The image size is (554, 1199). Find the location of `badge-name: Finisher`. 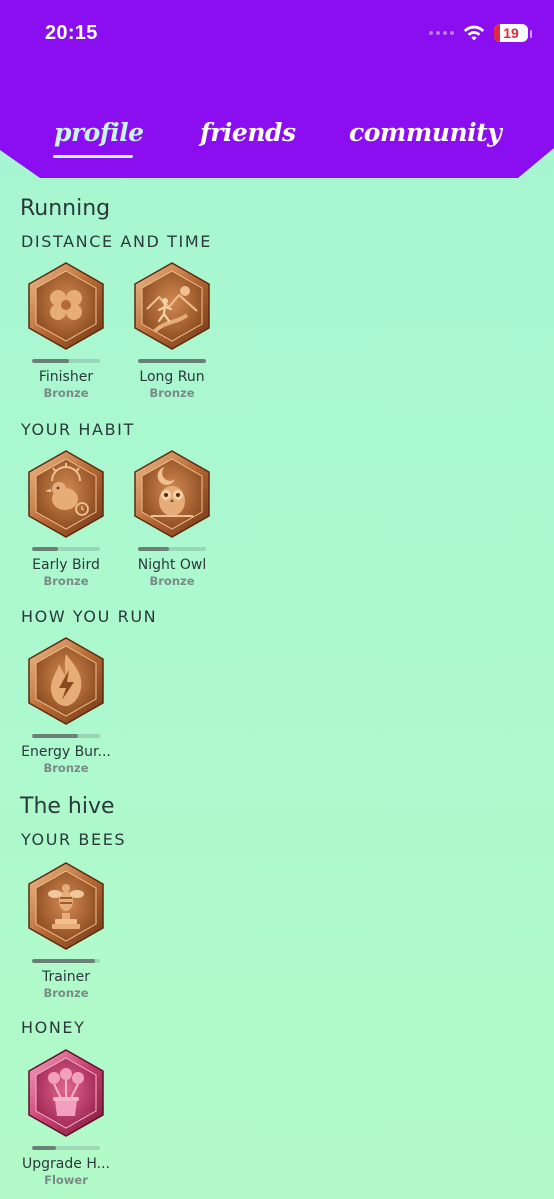

badge-name: Finisher is located at coordinates (66, 377).